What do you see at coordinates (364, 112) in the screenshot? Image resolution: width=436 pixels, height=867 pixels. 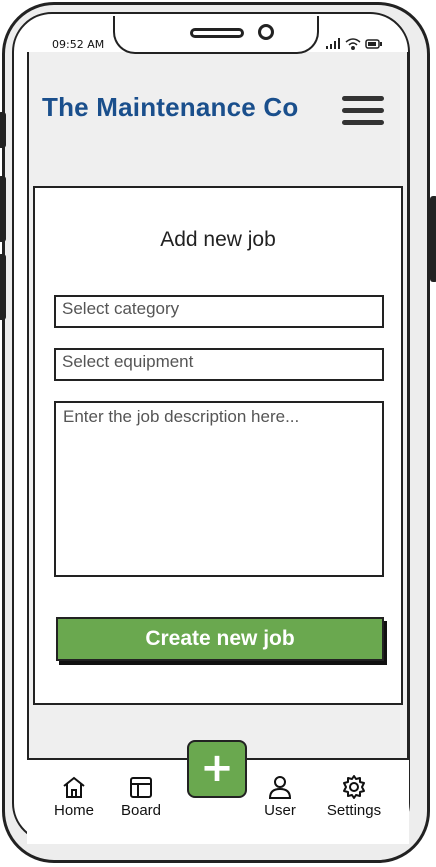 I see `hamburger-menu-icon` at bounding box center [364, 112].